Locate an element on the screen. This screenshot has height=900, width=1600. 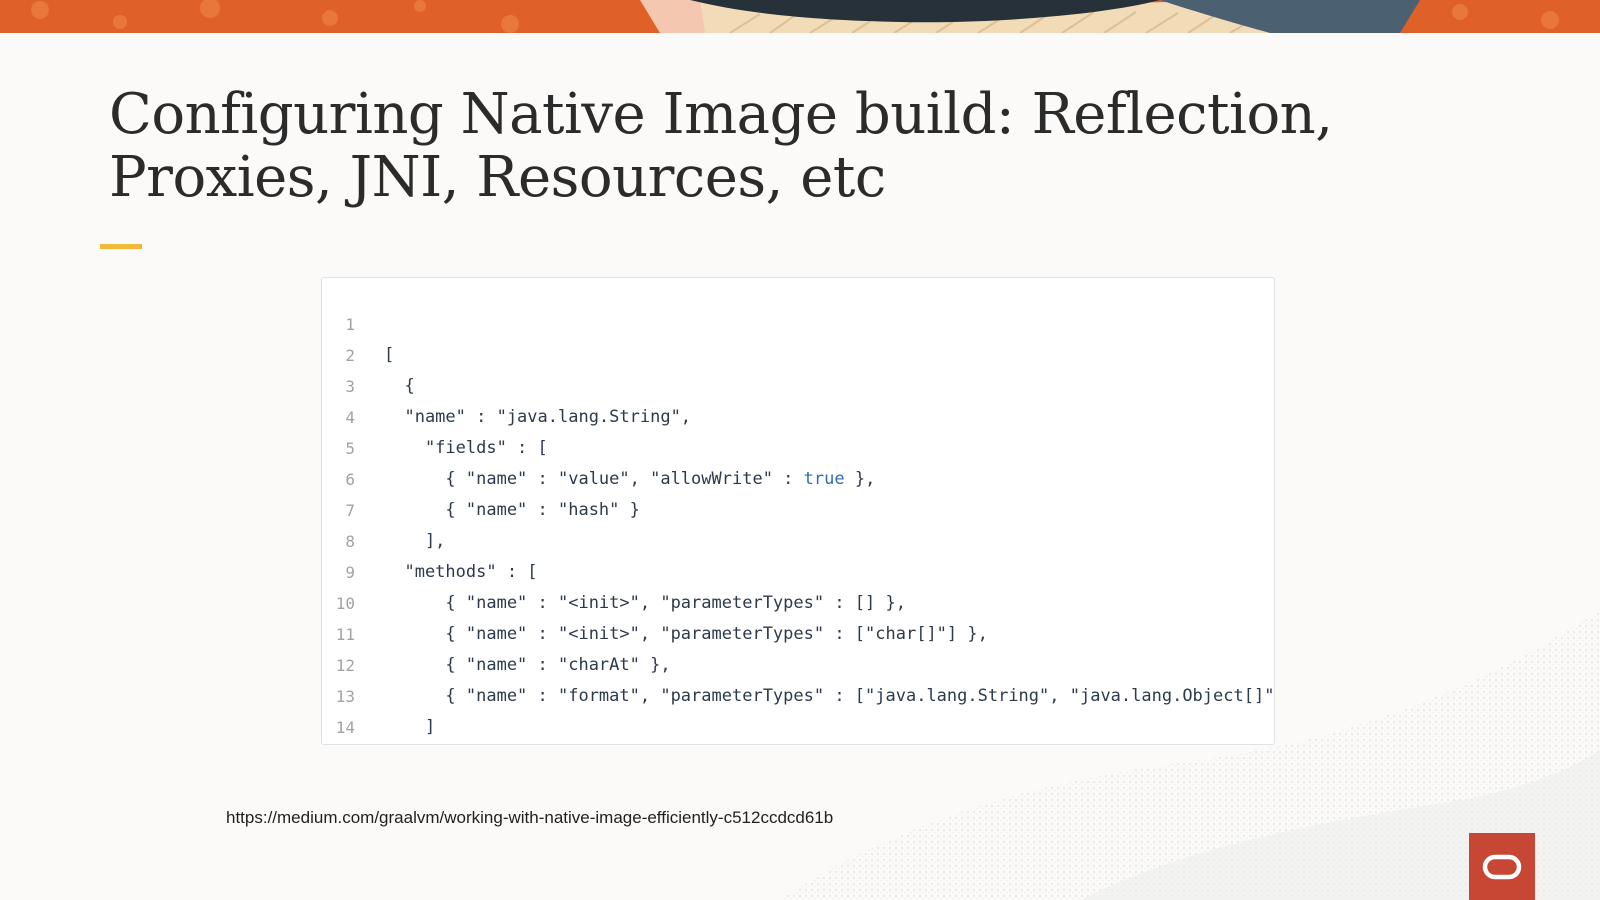
code-text: { "name" : "charAt" }, is located at coordinates (527, 665).